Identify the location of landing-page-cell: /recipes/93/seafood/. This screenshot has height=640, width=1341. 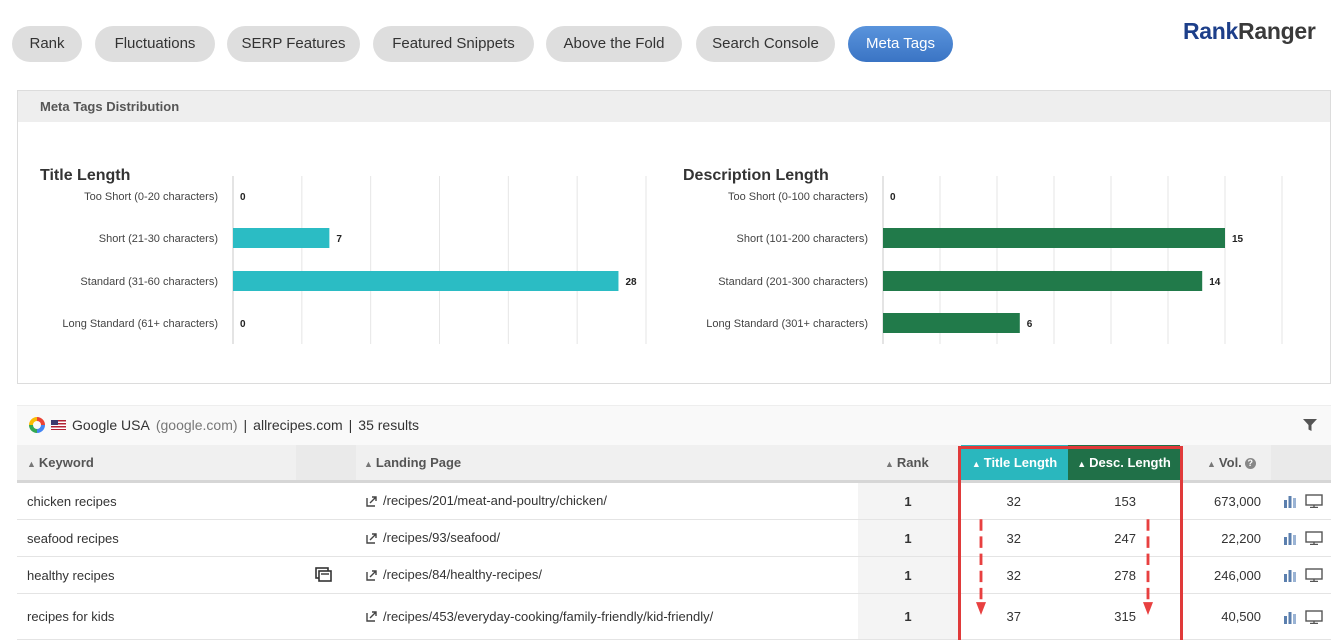
(546, 538).